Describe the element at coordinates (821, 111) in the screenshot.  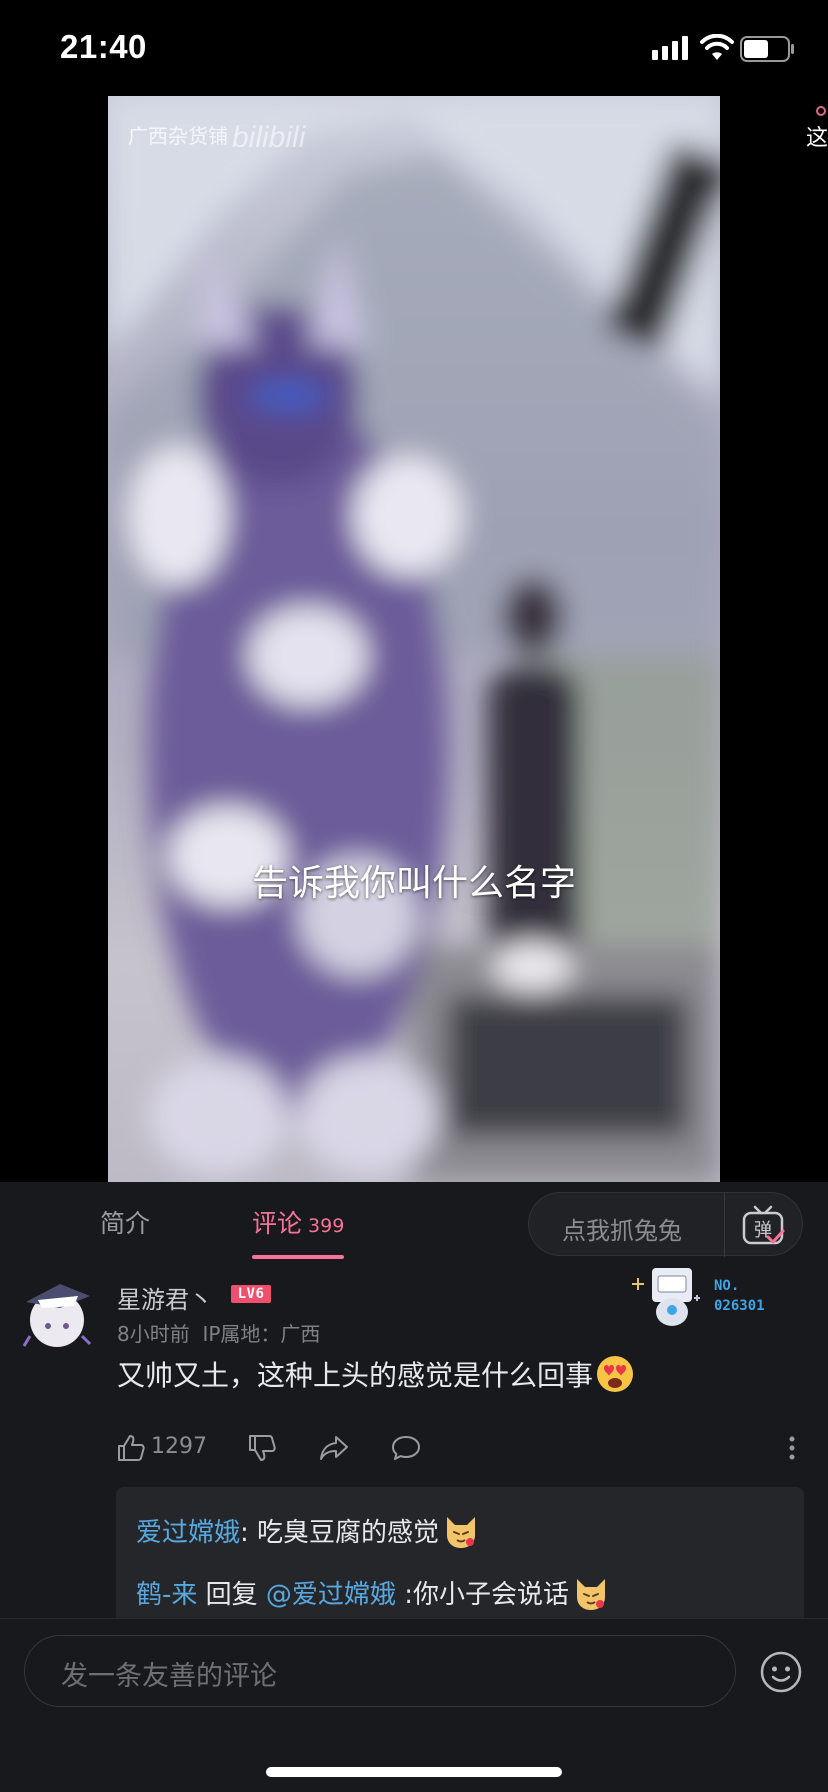
I see `side-indicator-dot` at that location.